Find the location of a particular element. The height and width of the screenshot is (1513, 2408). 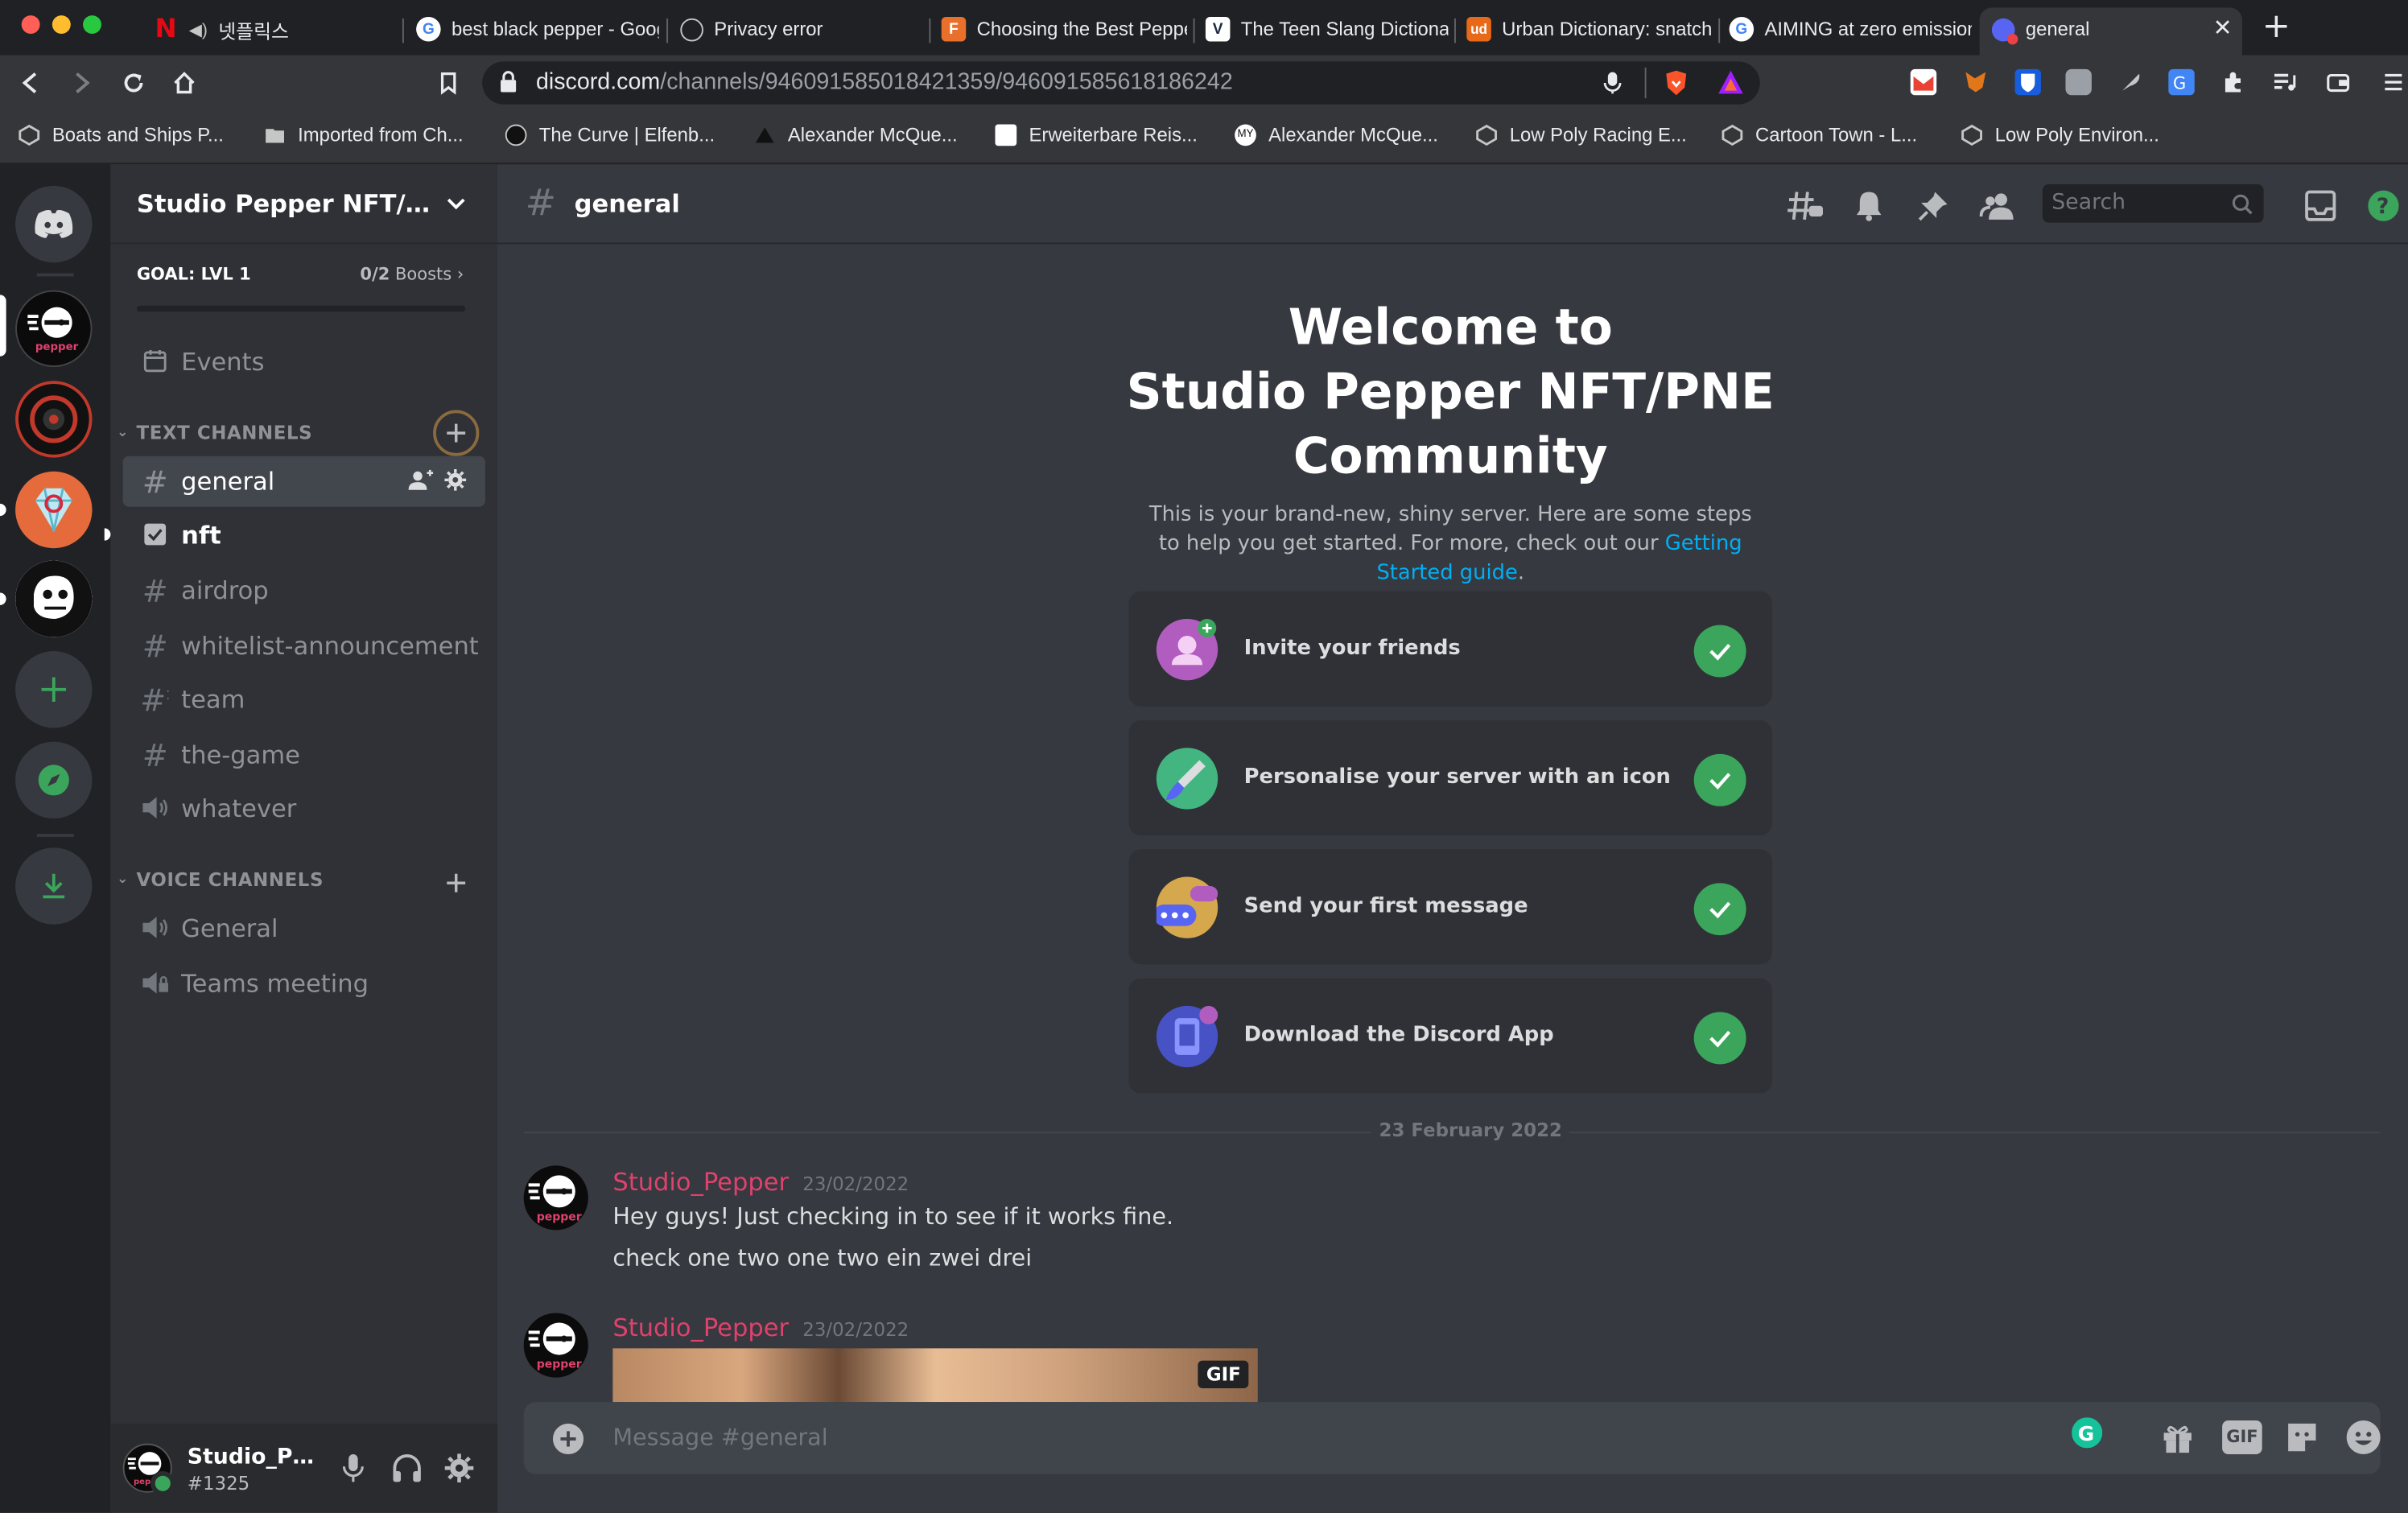

brave-rewards-icon is located at coordinates (1730, 85).